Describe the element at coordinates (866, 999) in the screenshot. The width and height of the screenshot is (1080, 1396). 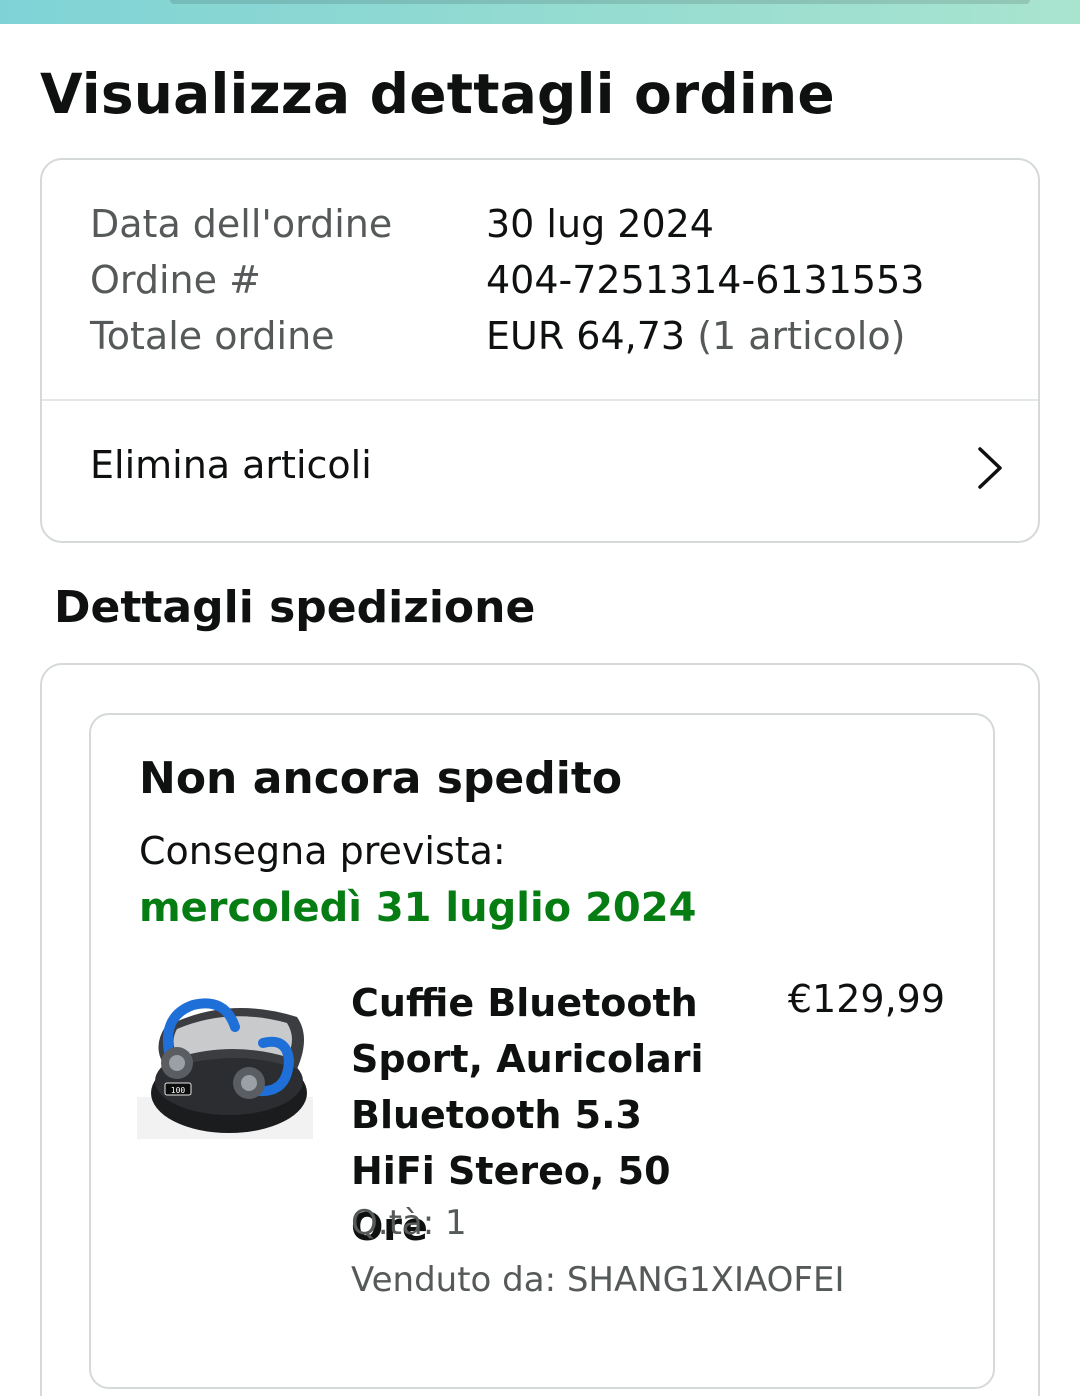
I see `product-price: €129,99` at that location.